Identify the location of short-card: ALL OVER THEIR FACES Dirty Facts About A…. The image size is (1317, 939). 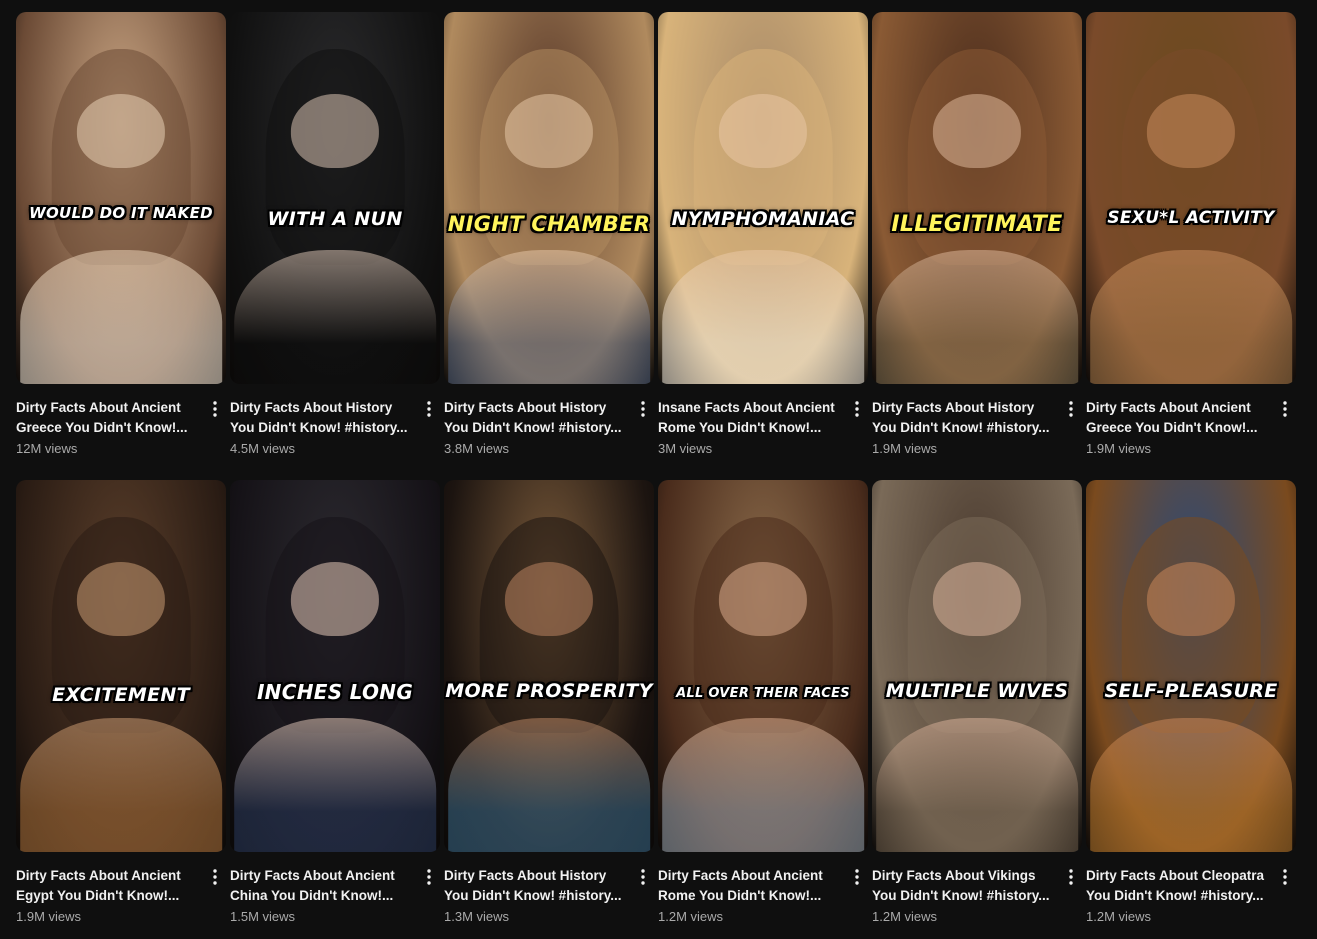
(763, 703).